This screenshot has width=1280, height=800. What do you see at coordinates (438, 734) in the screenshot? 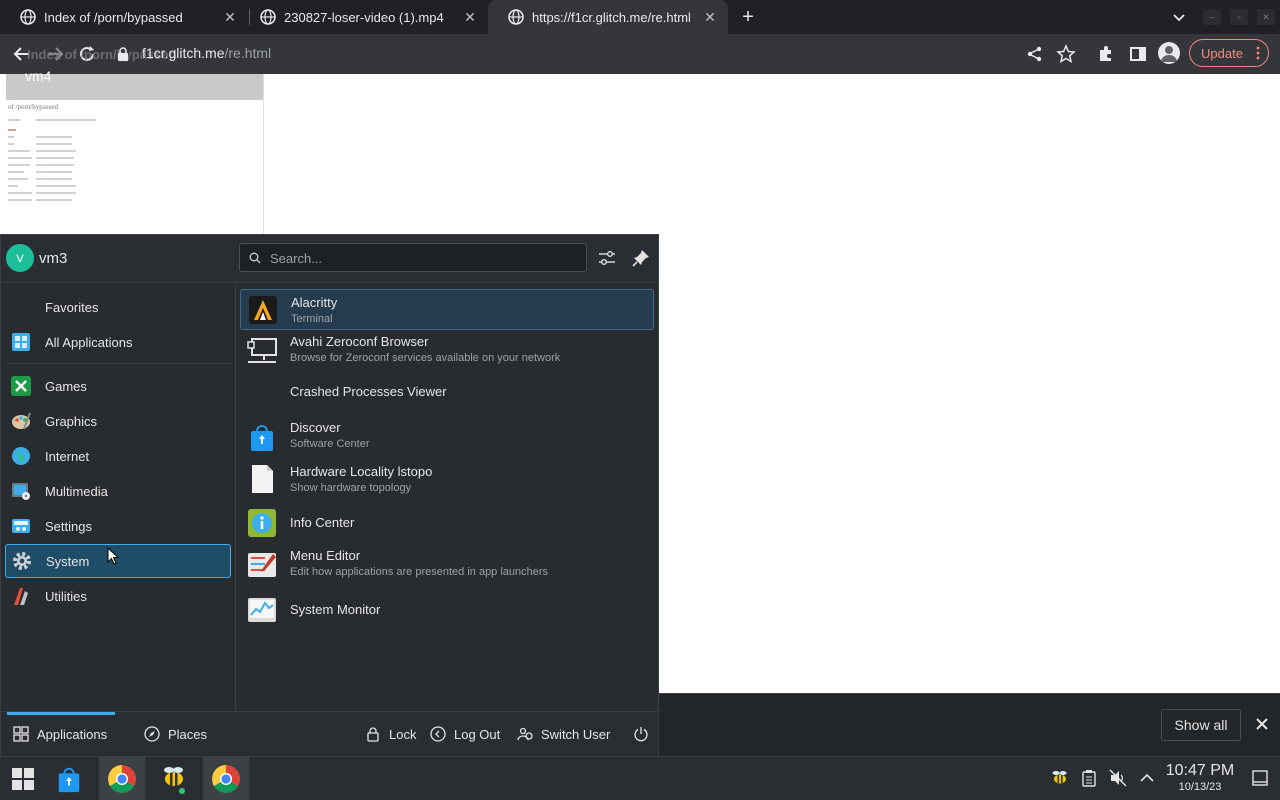
I see `logout-icon` at bounding box center [438, 734].